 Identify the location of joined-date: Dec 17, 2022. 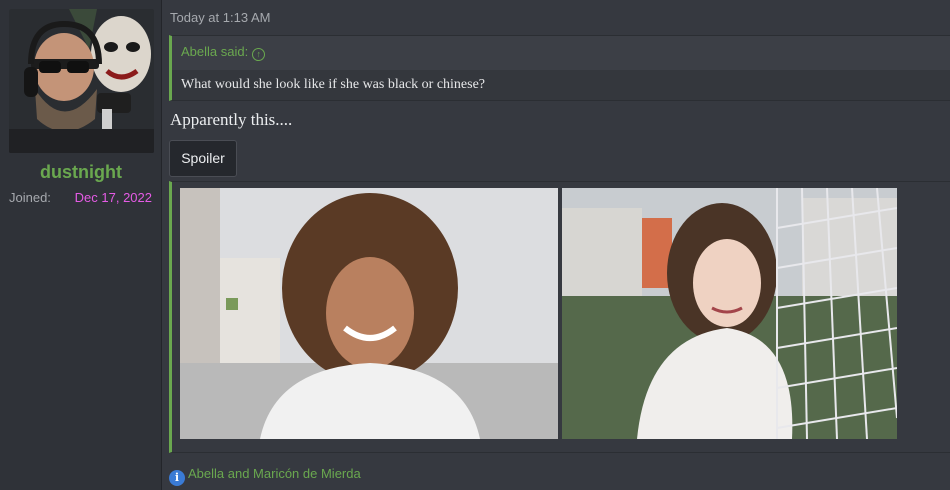
(113, 197).